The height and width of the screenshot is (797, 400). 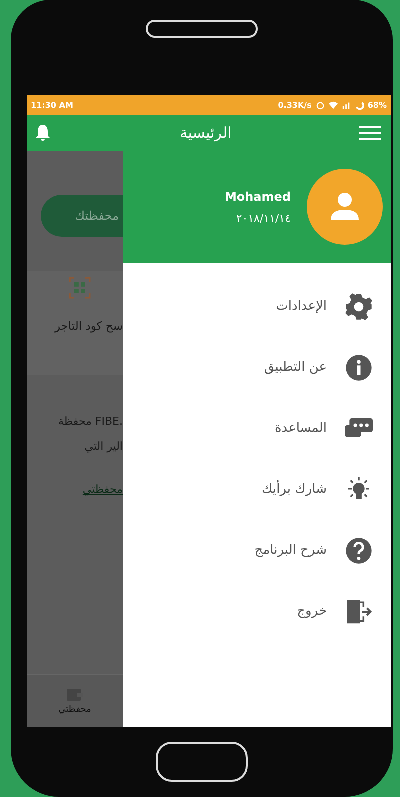 What do you see at coordinates (294, 489) in the screenshot?
I see `drawer-menu-item: شارك برأيك` at bounding box center [294, 489].